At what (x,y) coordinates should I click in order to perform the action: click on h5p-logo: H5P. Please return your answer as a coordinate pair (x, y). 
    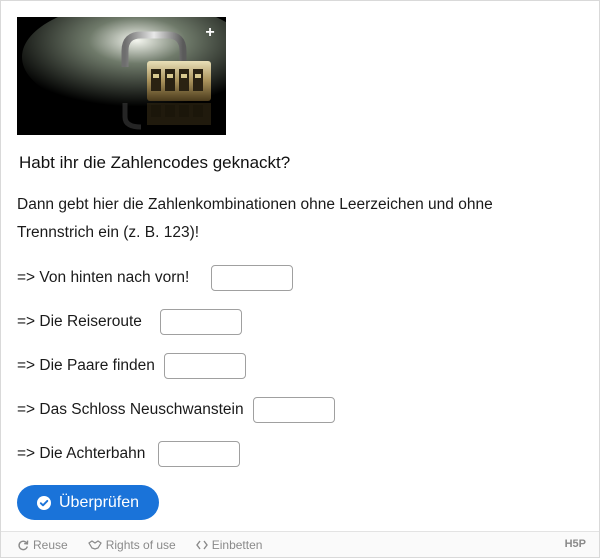
    Looking at the image, I should click on (575, 544).